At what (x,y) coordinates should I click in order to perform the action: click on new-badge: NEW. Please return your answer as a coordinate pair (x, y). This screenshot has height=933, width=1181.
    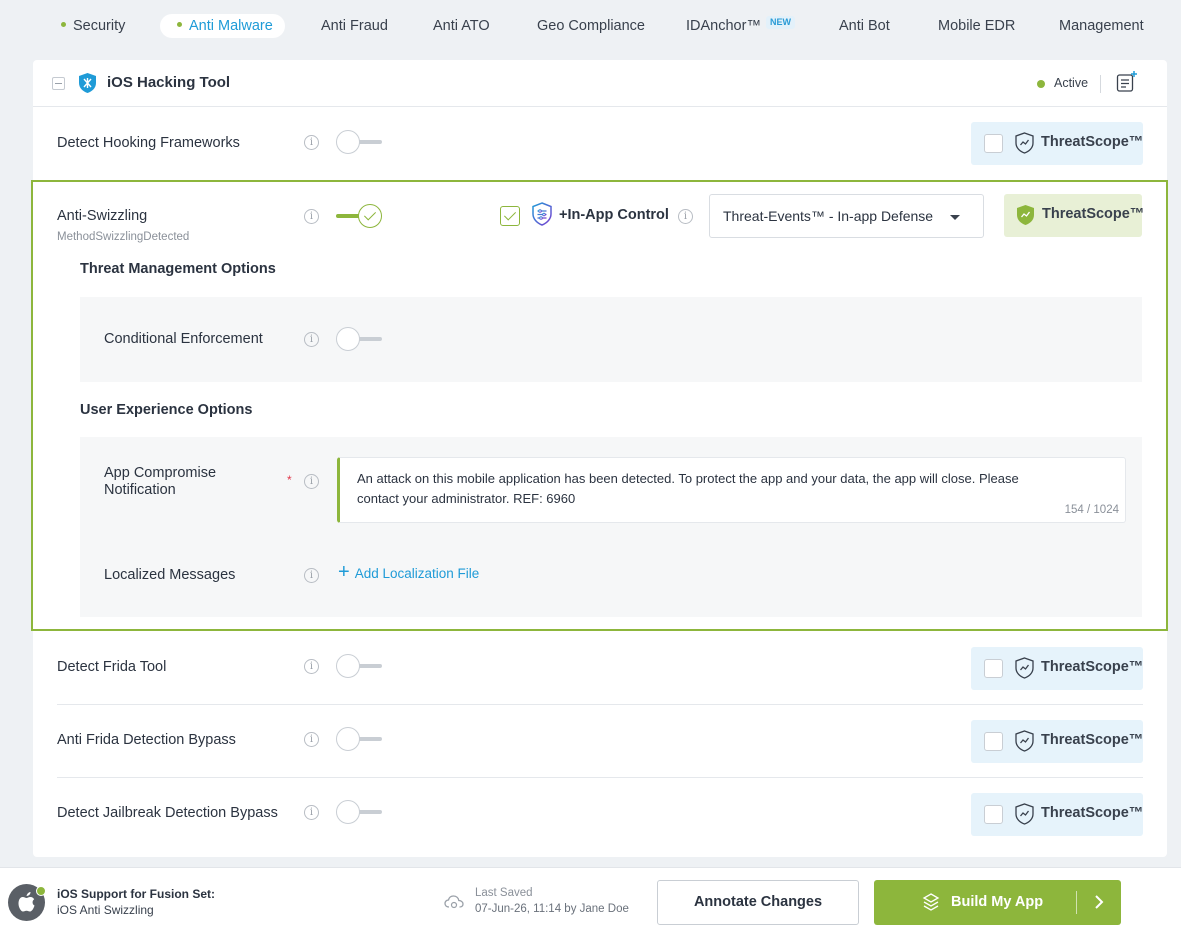
    Looking at the image, I should click on (780, 22).